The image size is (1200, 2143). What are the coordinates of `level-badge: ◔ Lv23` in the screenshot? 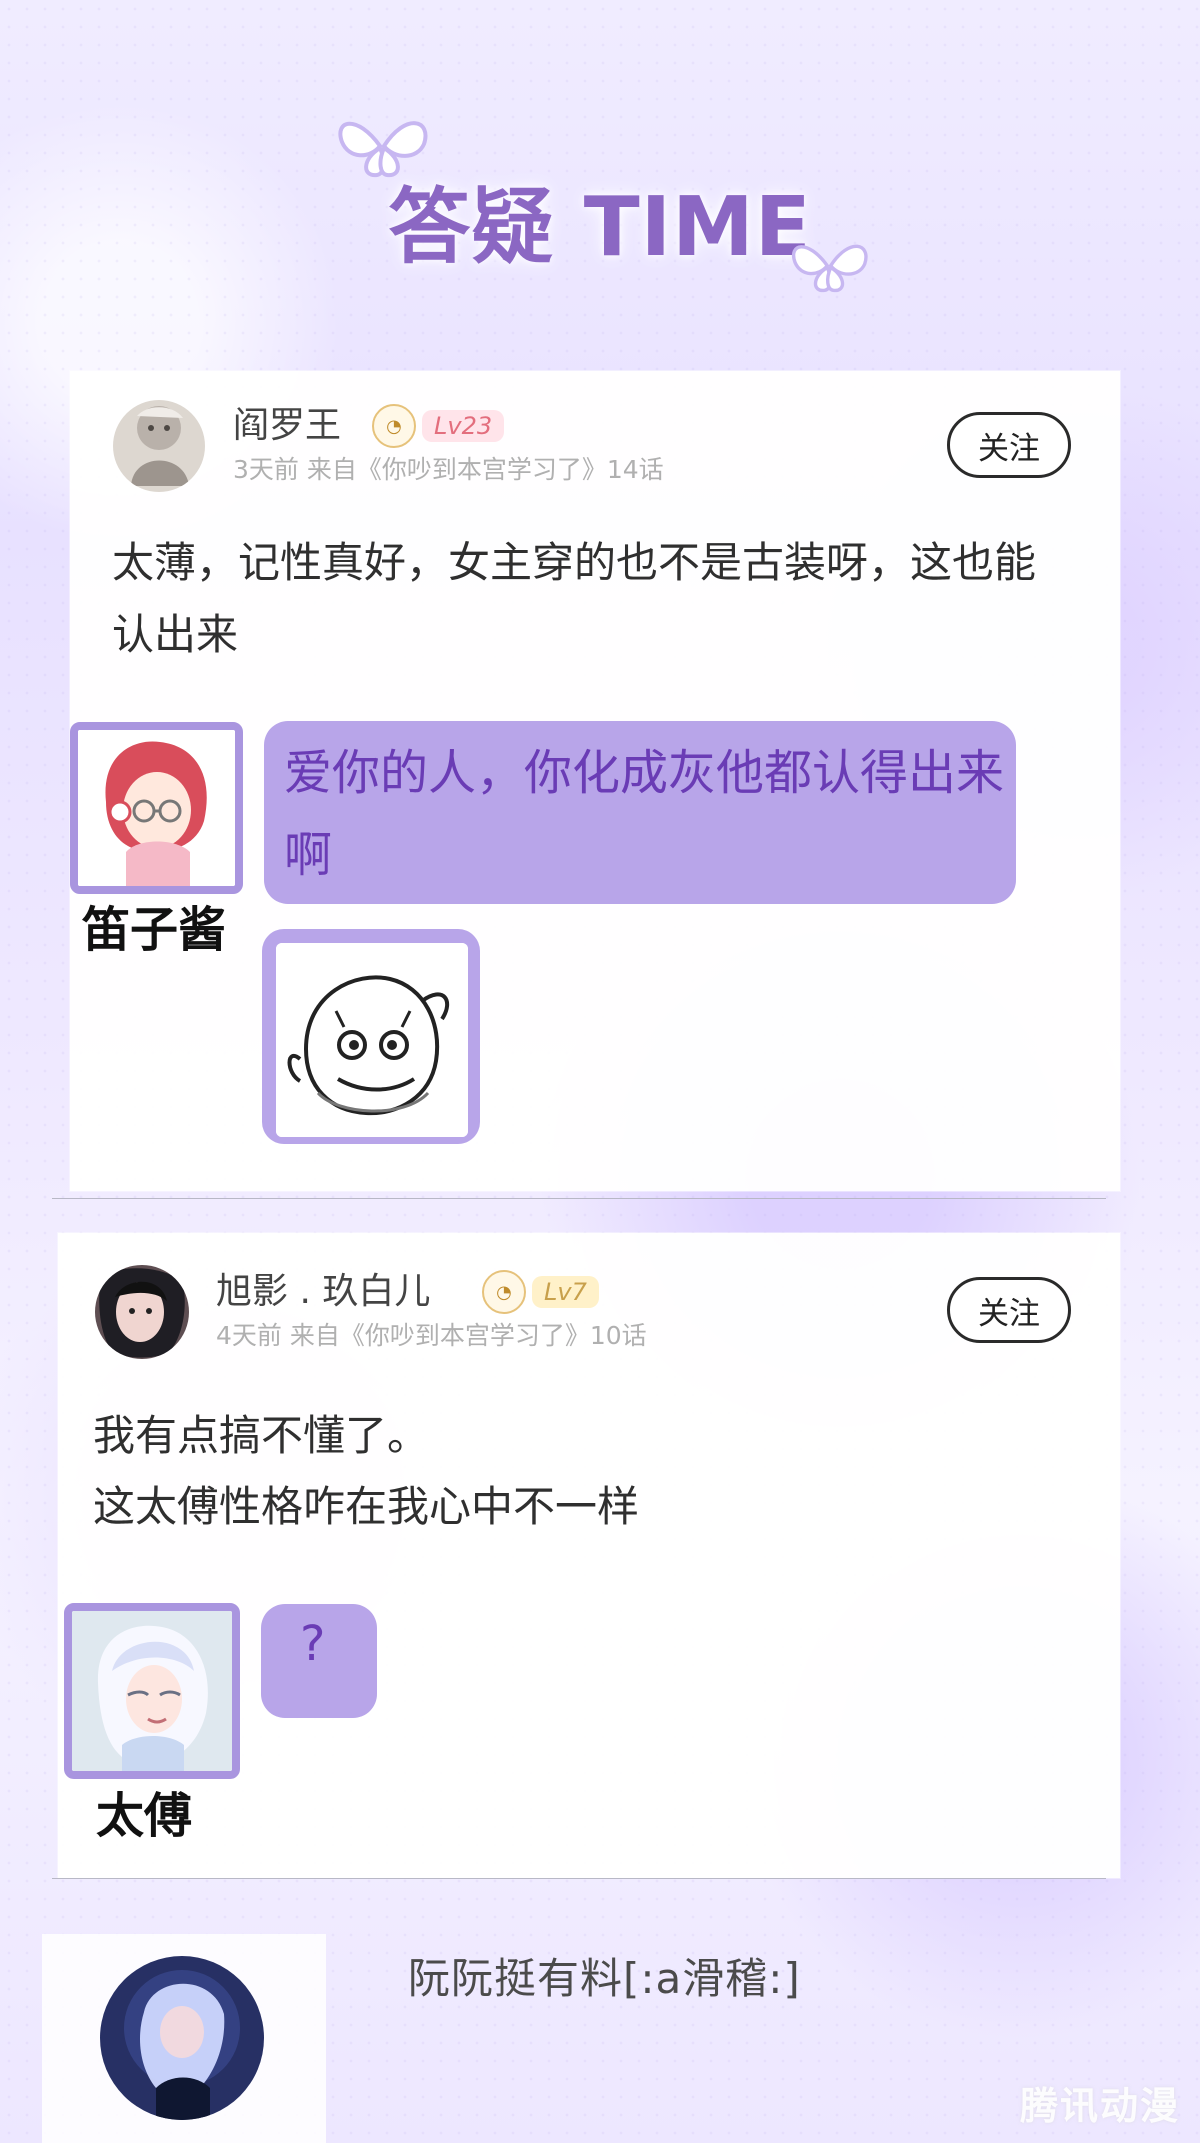 It's located at (438, 426).